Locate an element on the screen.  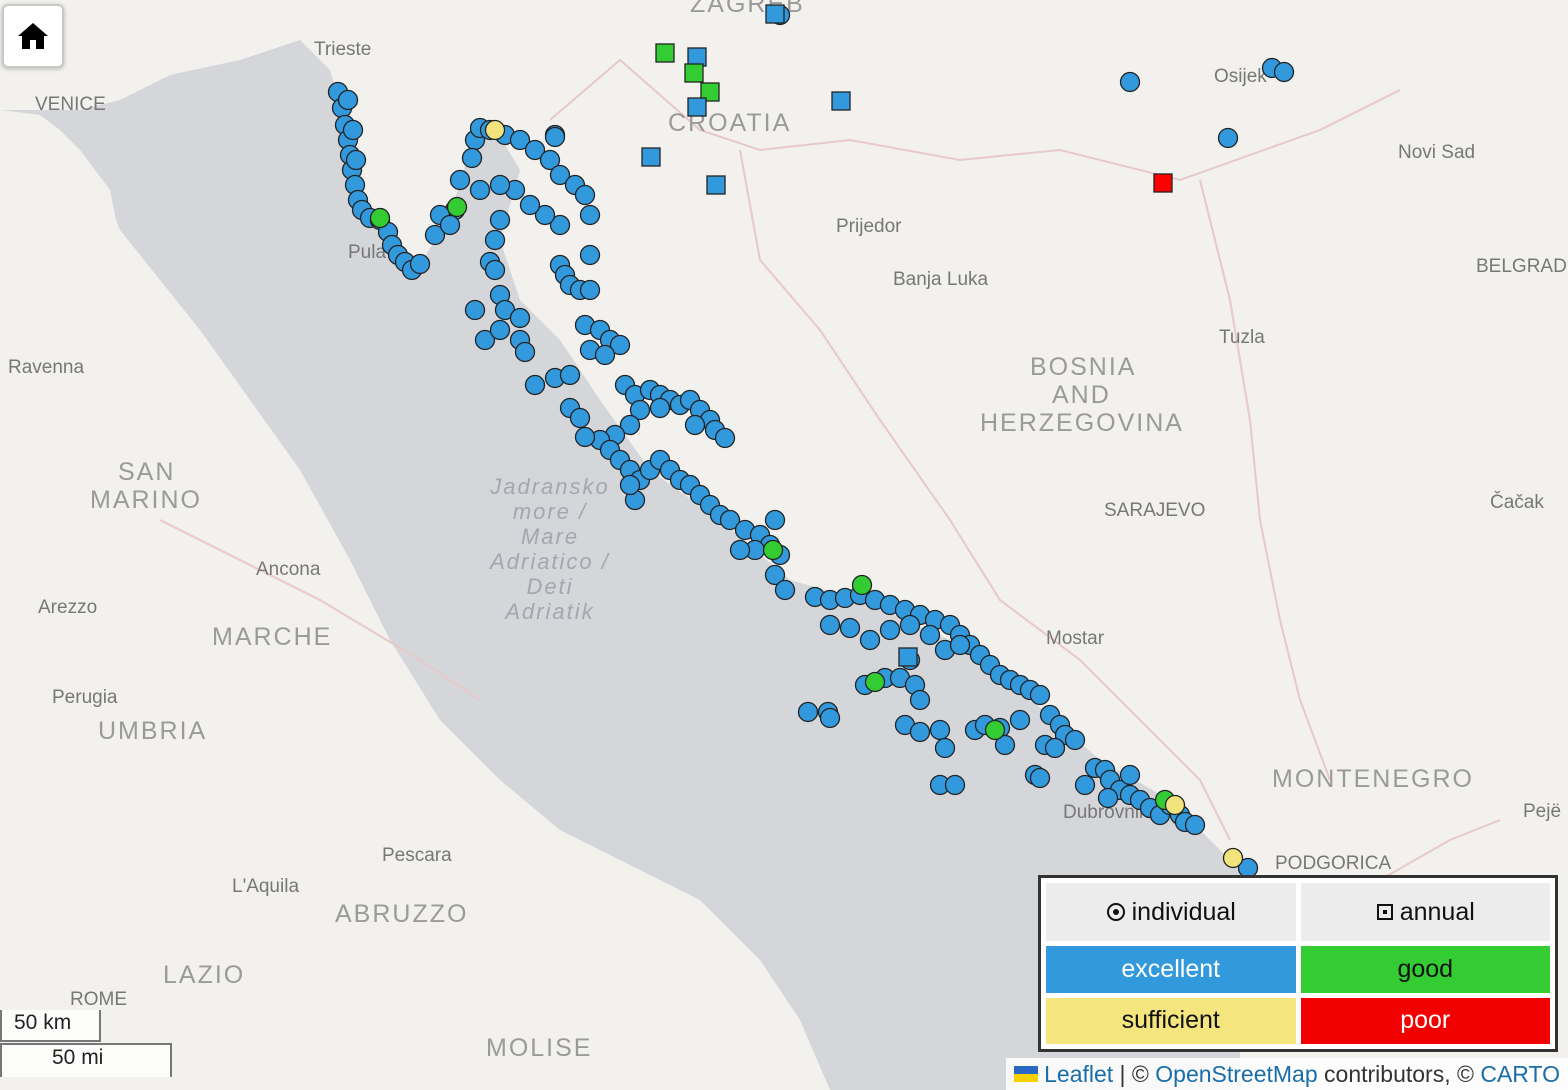
map-label: L'Aquila is located at coordinates (265, 886).